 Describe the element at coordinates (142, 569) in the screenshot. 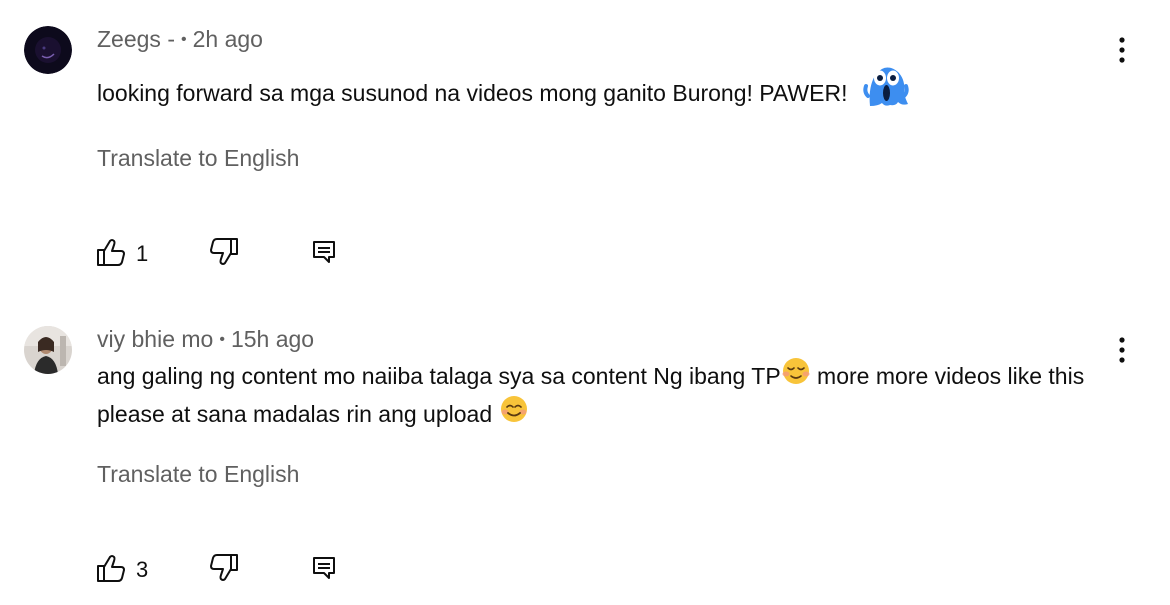

I see `like-count: 3` at that location.